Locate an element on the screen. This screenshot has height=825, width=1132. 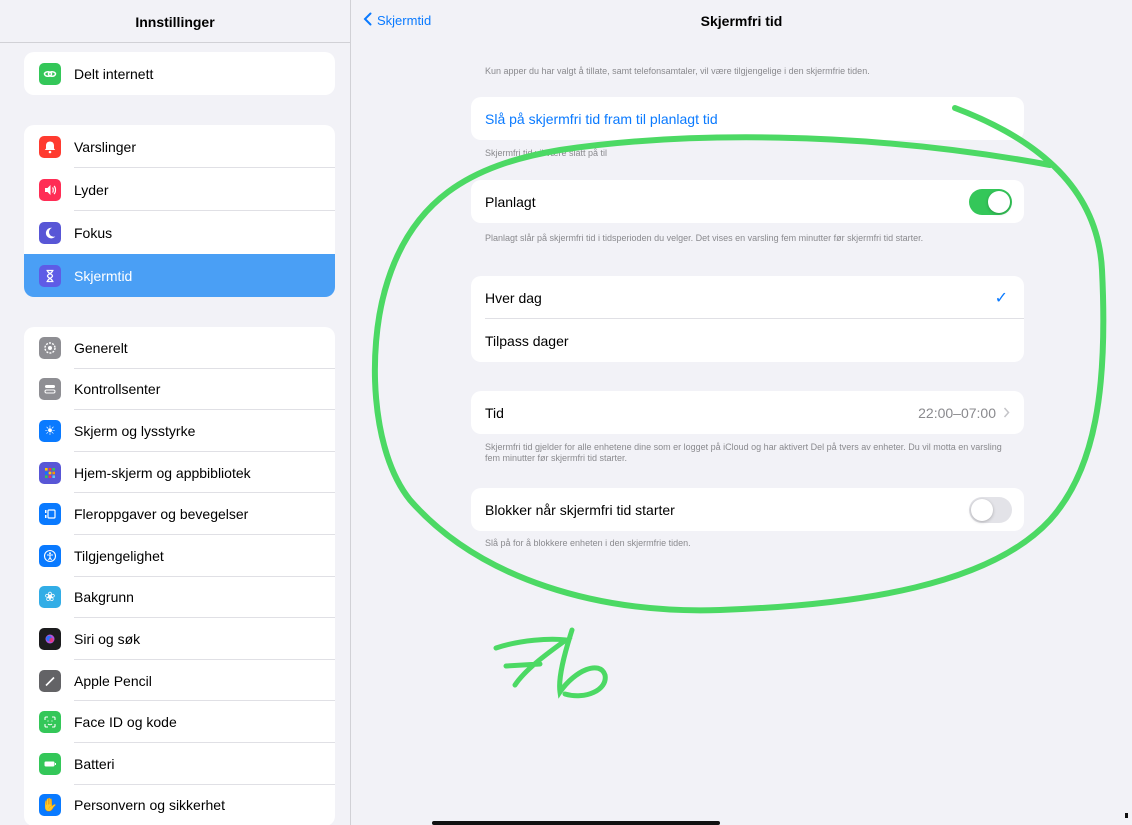
sidebar-item-label: Generelt is located at coordinates (101, 347).